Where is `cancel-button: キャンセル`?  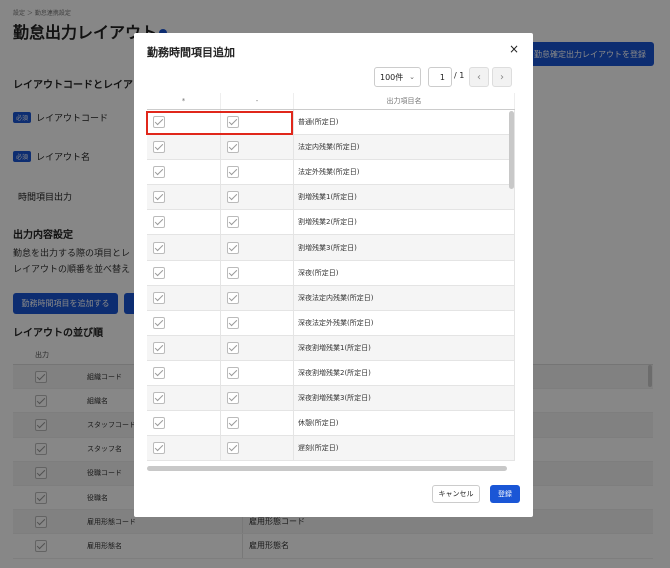
cancel-button: キャンセル is located at coordinates (456, 494).